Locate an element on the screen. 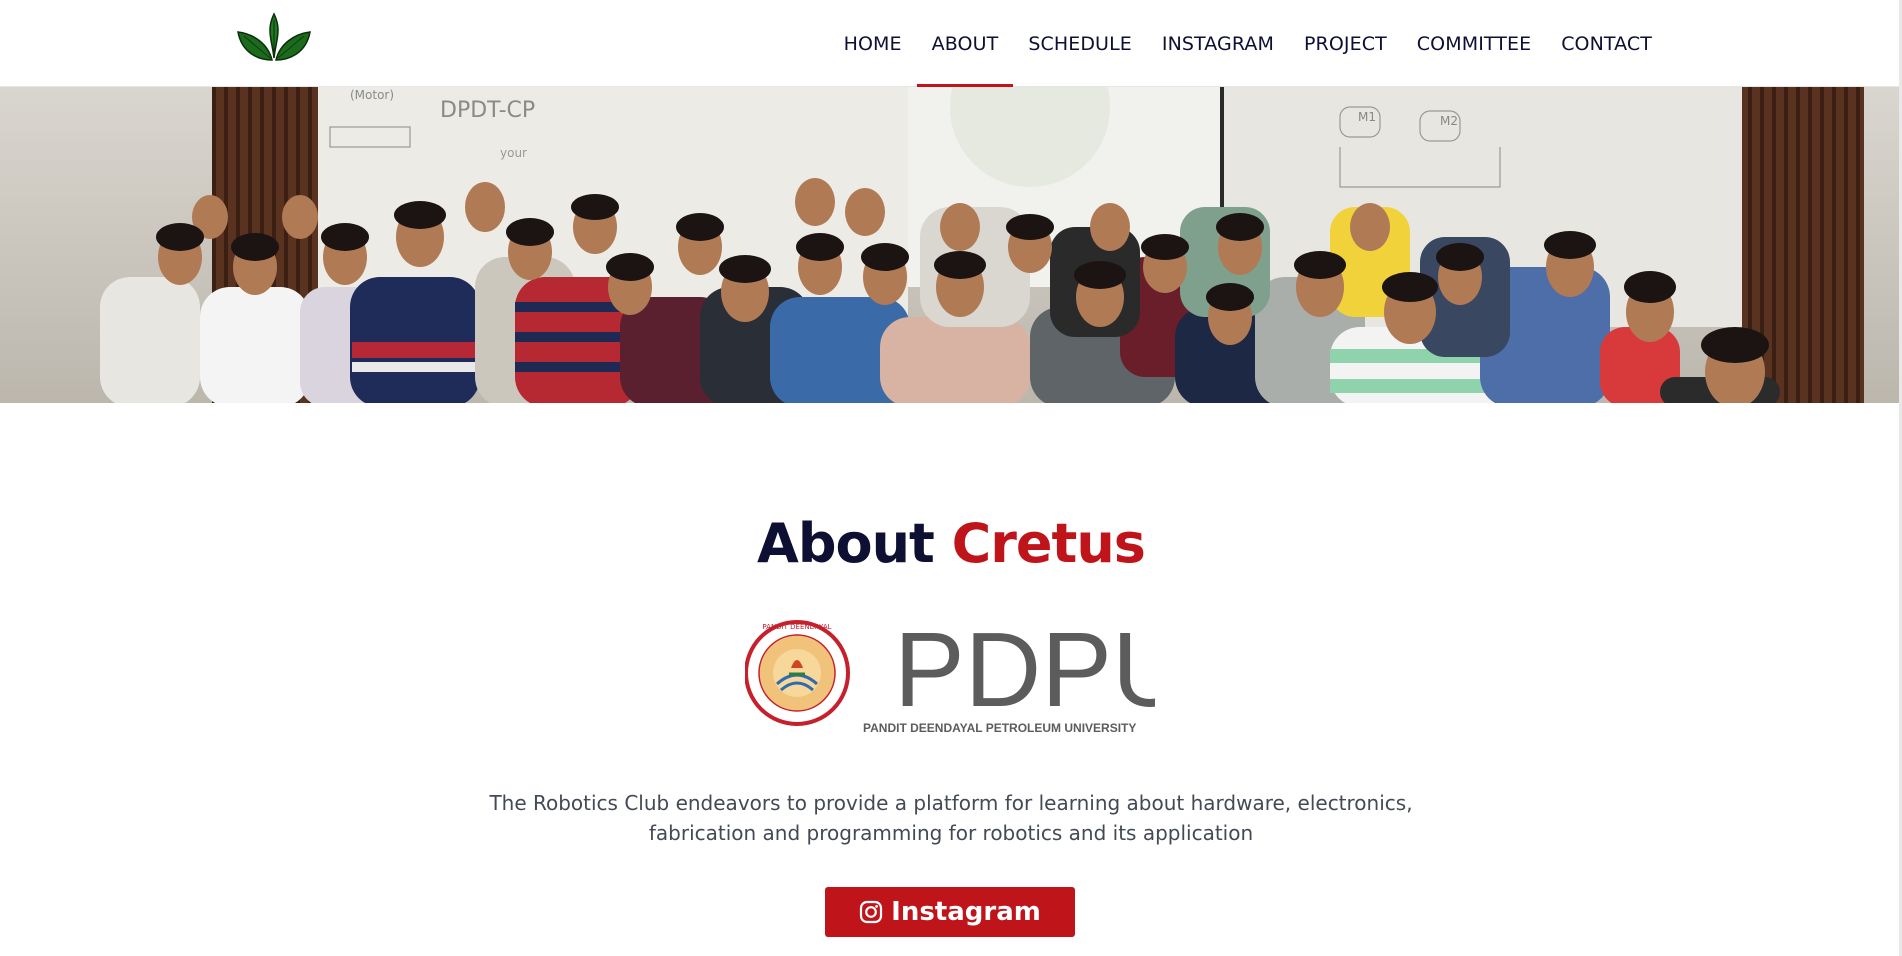 The height and width of the screenshot is (956, 1902). instagram-icon is located at coordinates (871, 912).